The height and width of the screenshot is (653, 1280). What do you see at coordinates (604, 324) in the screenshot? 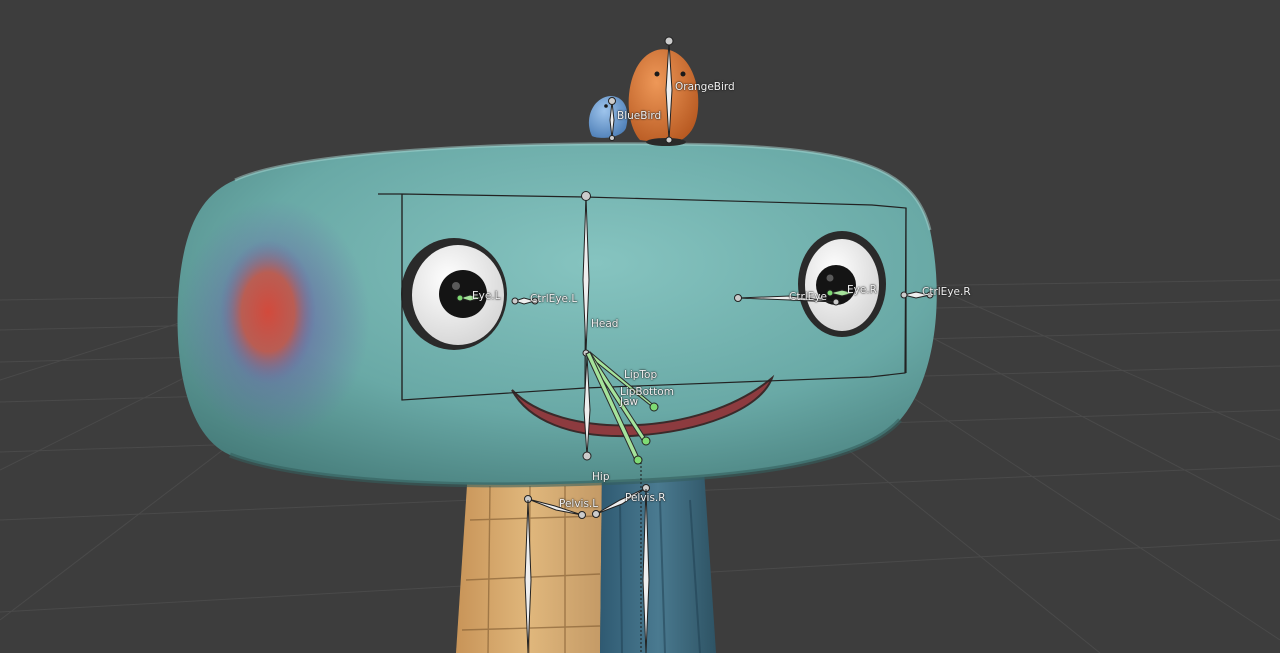
I see `label-head: Head` at bounding box center [604, 324].